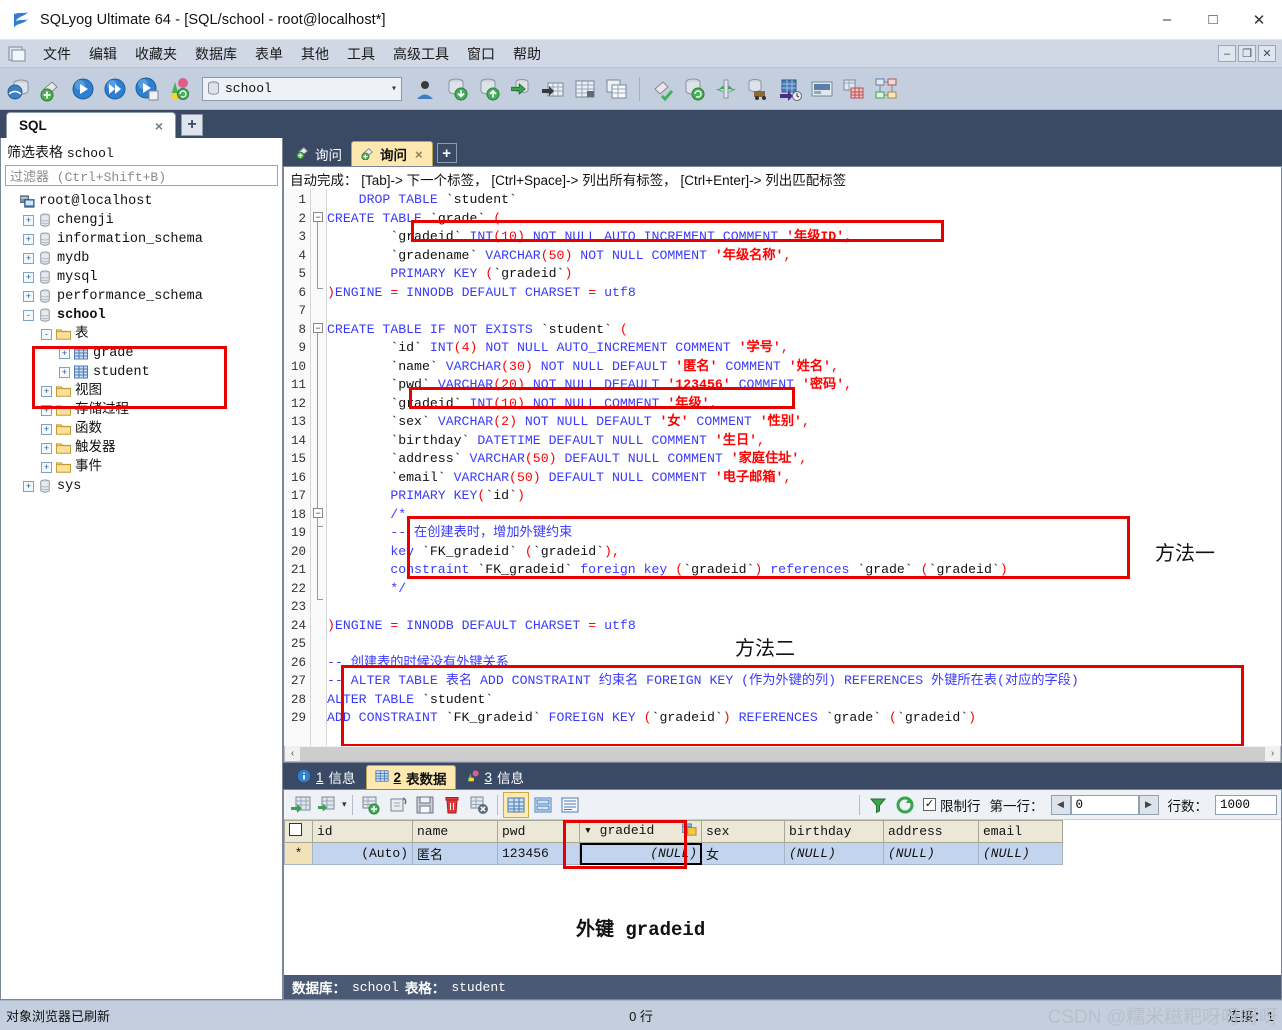 The width and height of the screenshot is (1282, 1030). What do you see at coordinates (19, 89) in the screenshot?
I see `new-connection-icon` at bounding box center [19, 89].